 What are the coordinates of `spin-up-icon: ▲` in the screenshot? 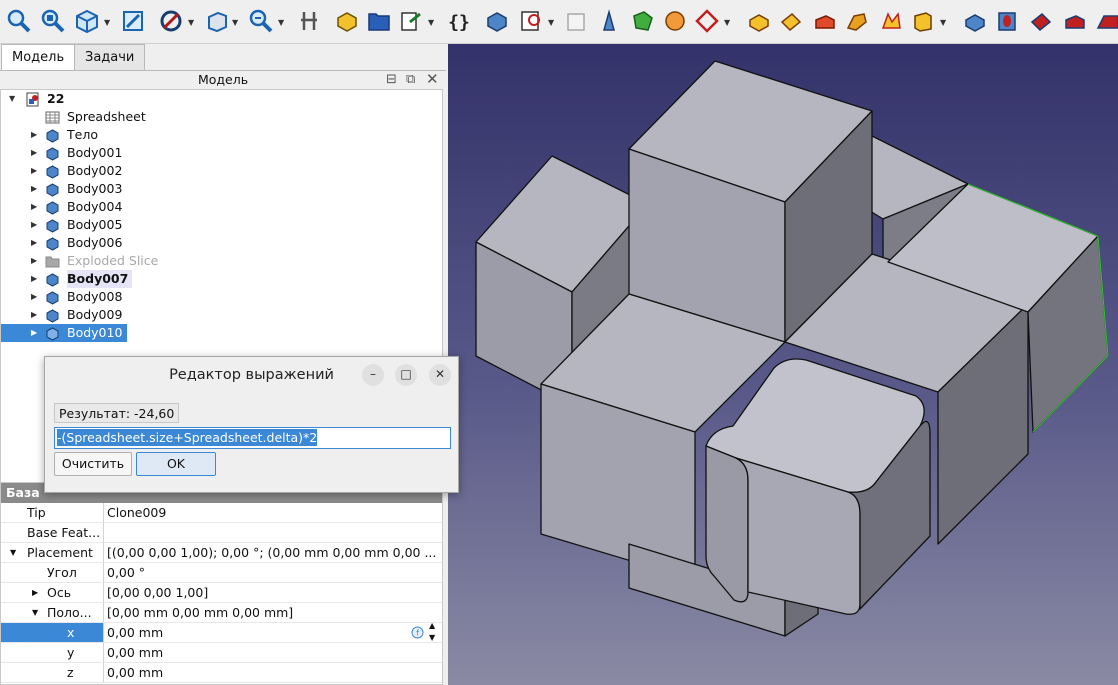 It's located at (432, 626).